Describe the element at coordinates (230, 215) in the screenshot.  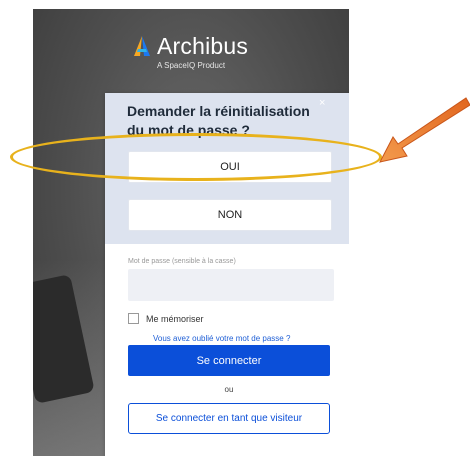
I see `no-button: NON` at that location.